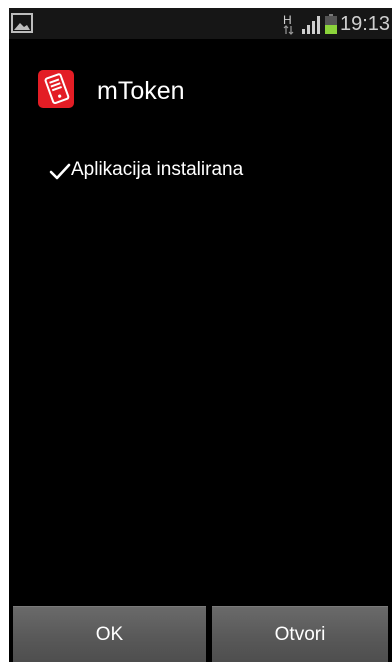 Image resolution: width=392 pixels, height=662 pixels. I want to click on button-bar: OK Otvori, so click(200, 634).